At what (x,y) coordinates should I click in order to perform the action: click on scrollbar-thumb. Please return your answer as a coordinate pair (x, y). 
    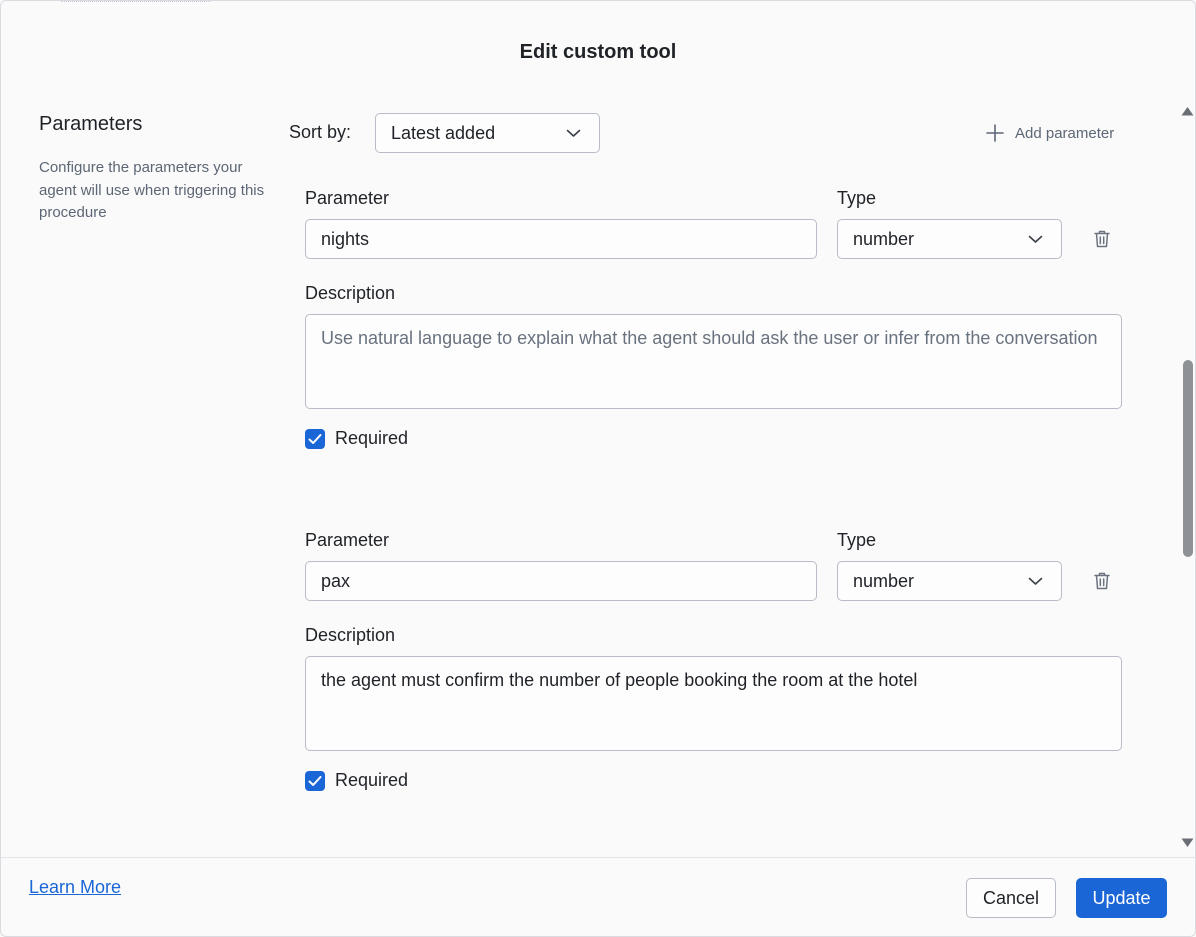
    Looking at the image, I should click on (1188, 458).